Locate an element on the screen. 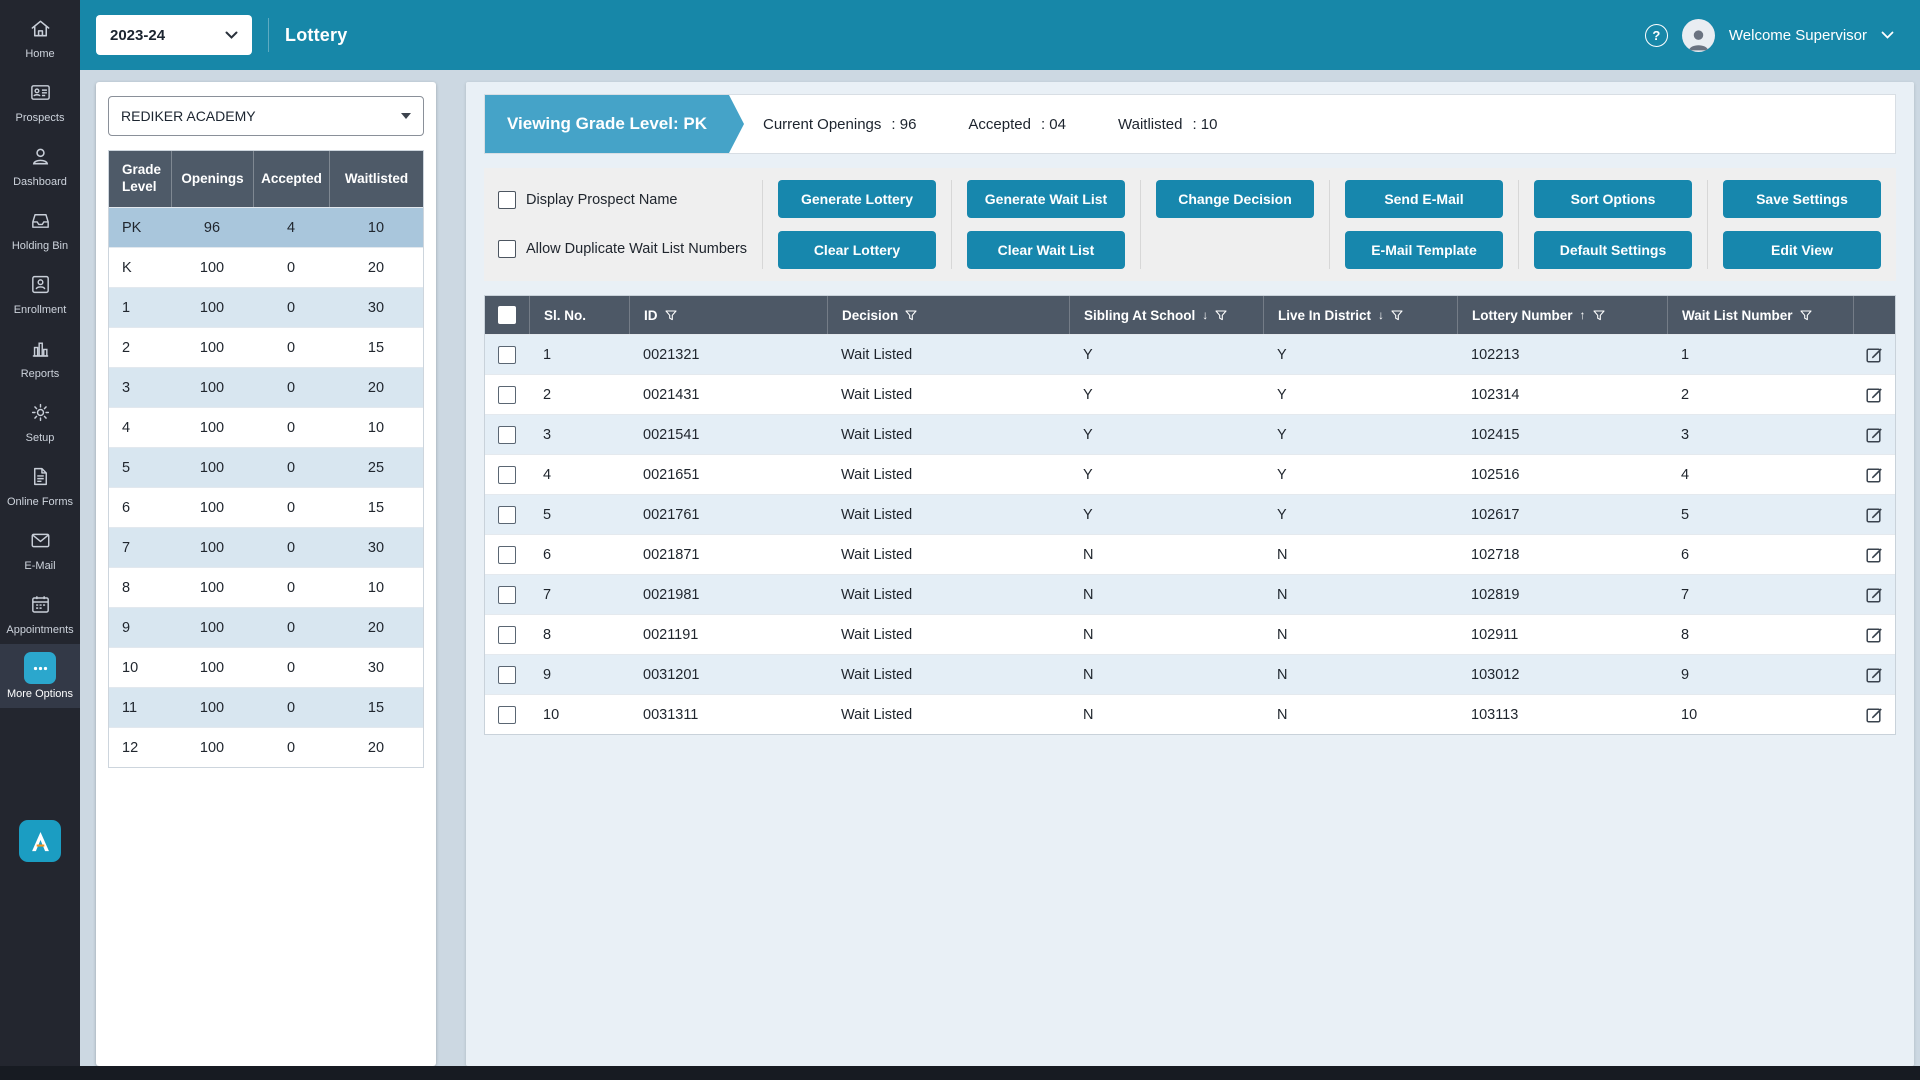 This screenshot has height=1080, width=1920. cell-lottery-number: 102213 is located at coordinates (1495, 354).